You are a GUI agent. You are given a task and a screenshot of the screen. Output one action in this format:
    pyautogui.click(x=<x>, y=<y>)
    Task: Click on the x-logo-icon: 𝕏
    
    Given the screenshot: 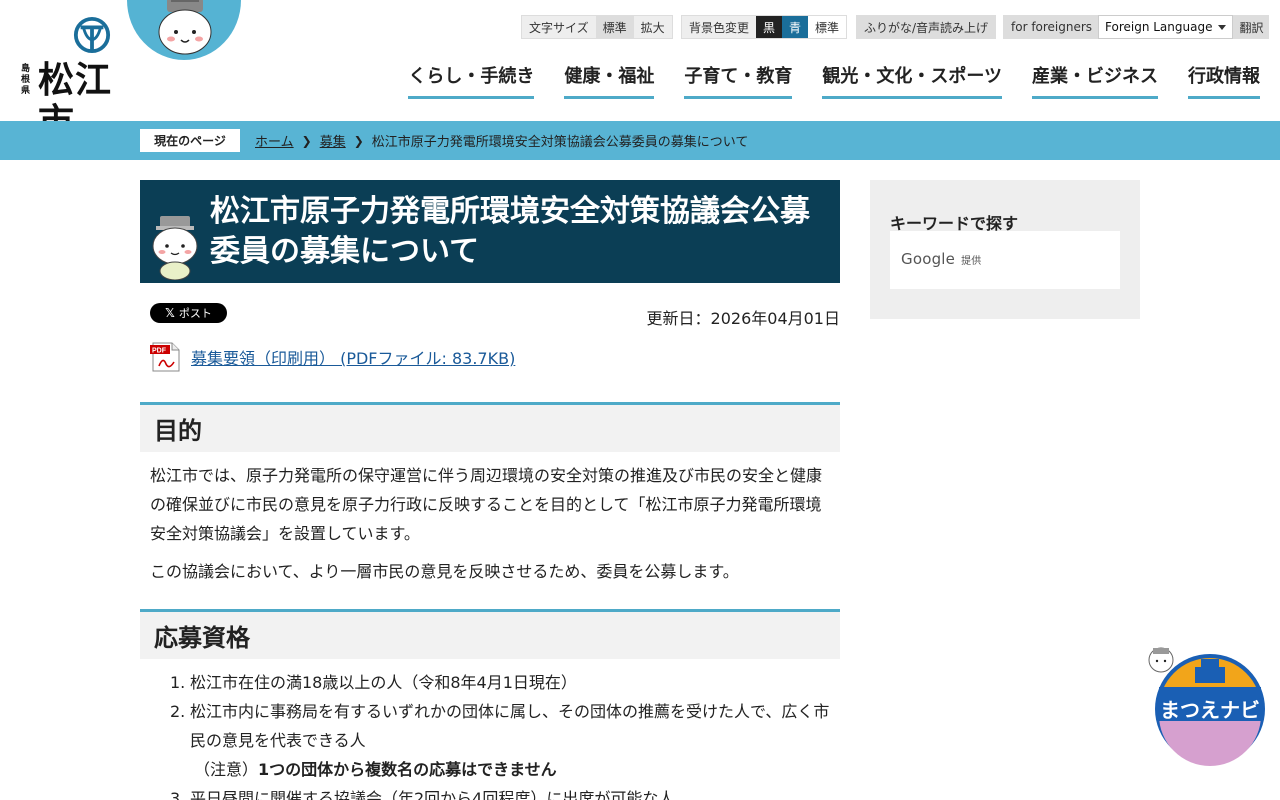 What is the action you would take?
    pyautogui.click(x=170, y=313)
    